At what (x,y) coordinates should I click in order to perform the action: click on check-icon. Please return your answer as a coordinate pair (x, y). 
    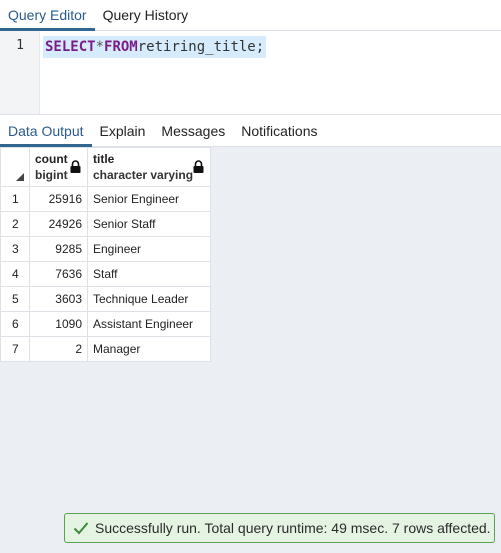
    Looking at the image, I should click on (81, 528).